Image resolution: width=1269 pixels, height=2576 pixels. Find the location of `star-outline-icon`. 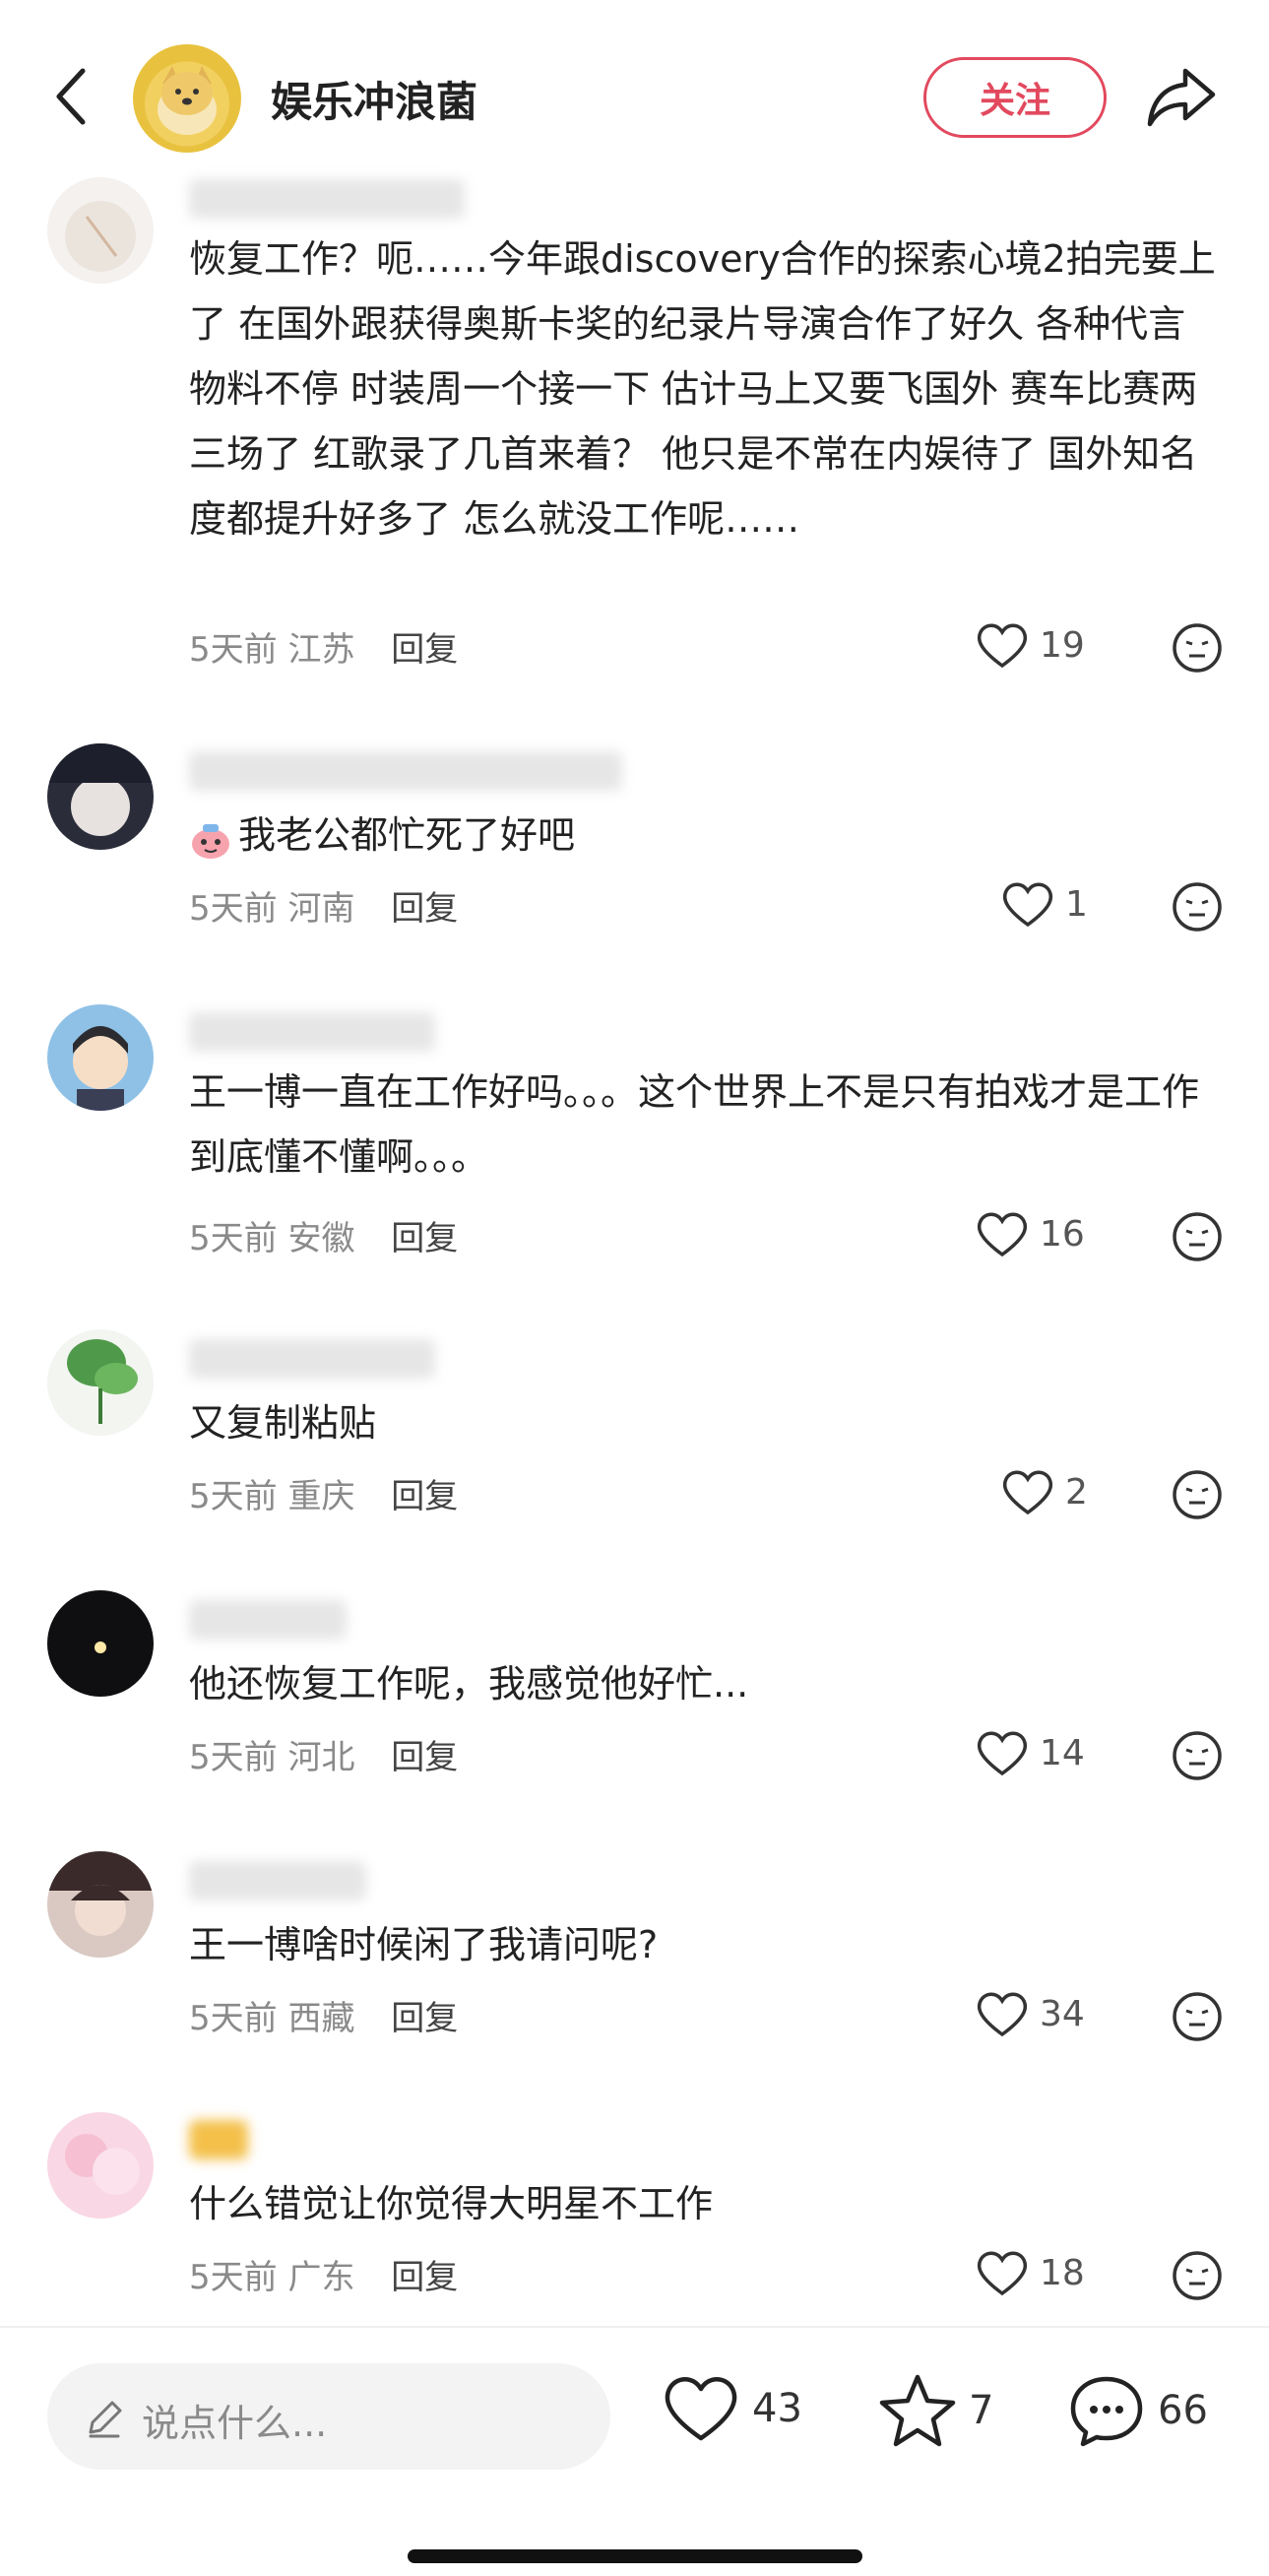

star-outline-icon is located at coordinates (917, 2410).